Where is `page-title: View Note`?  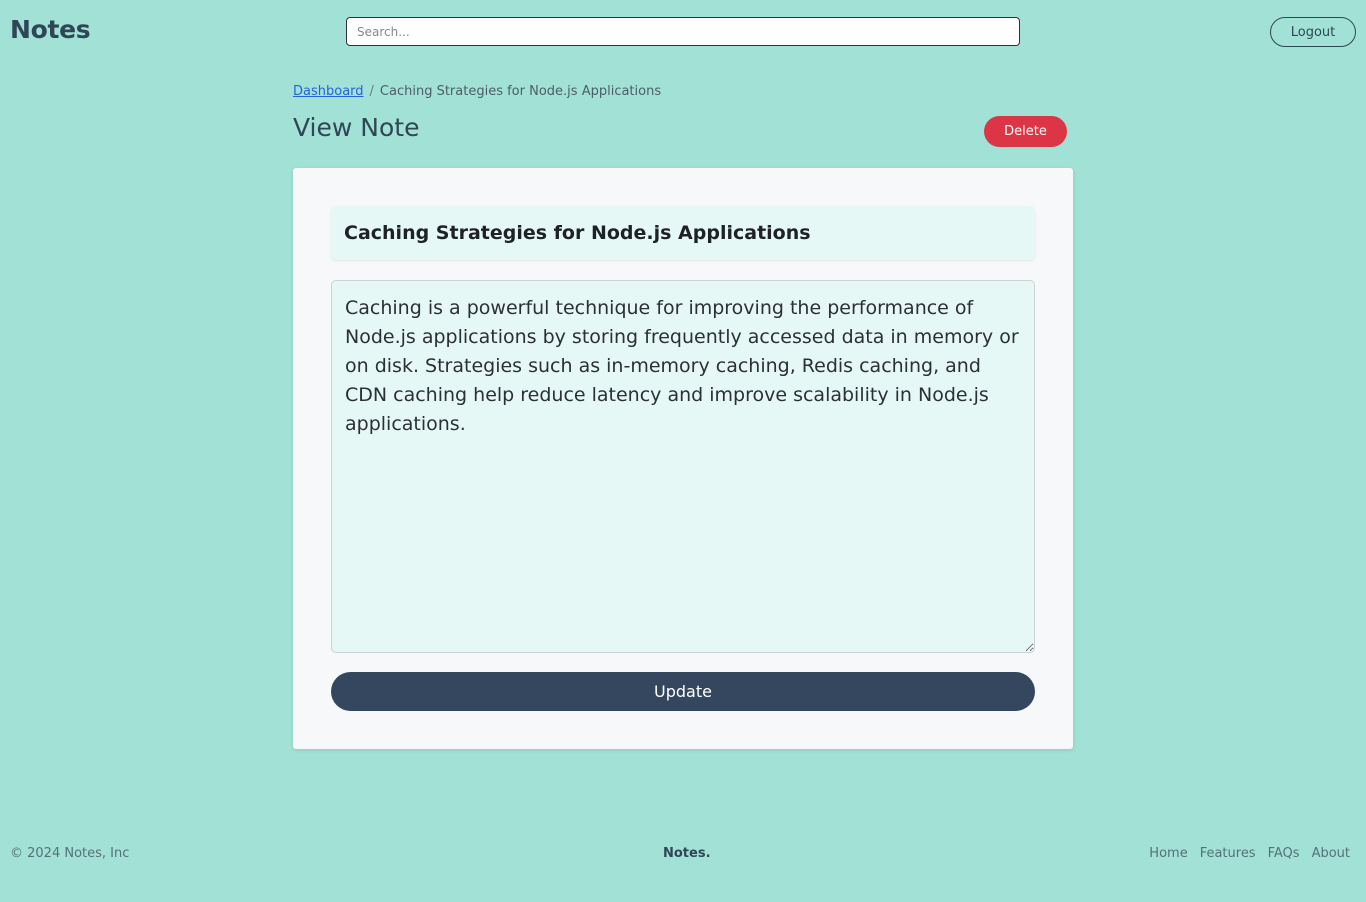 page-title: View Note is located at coordinates (356, 127).